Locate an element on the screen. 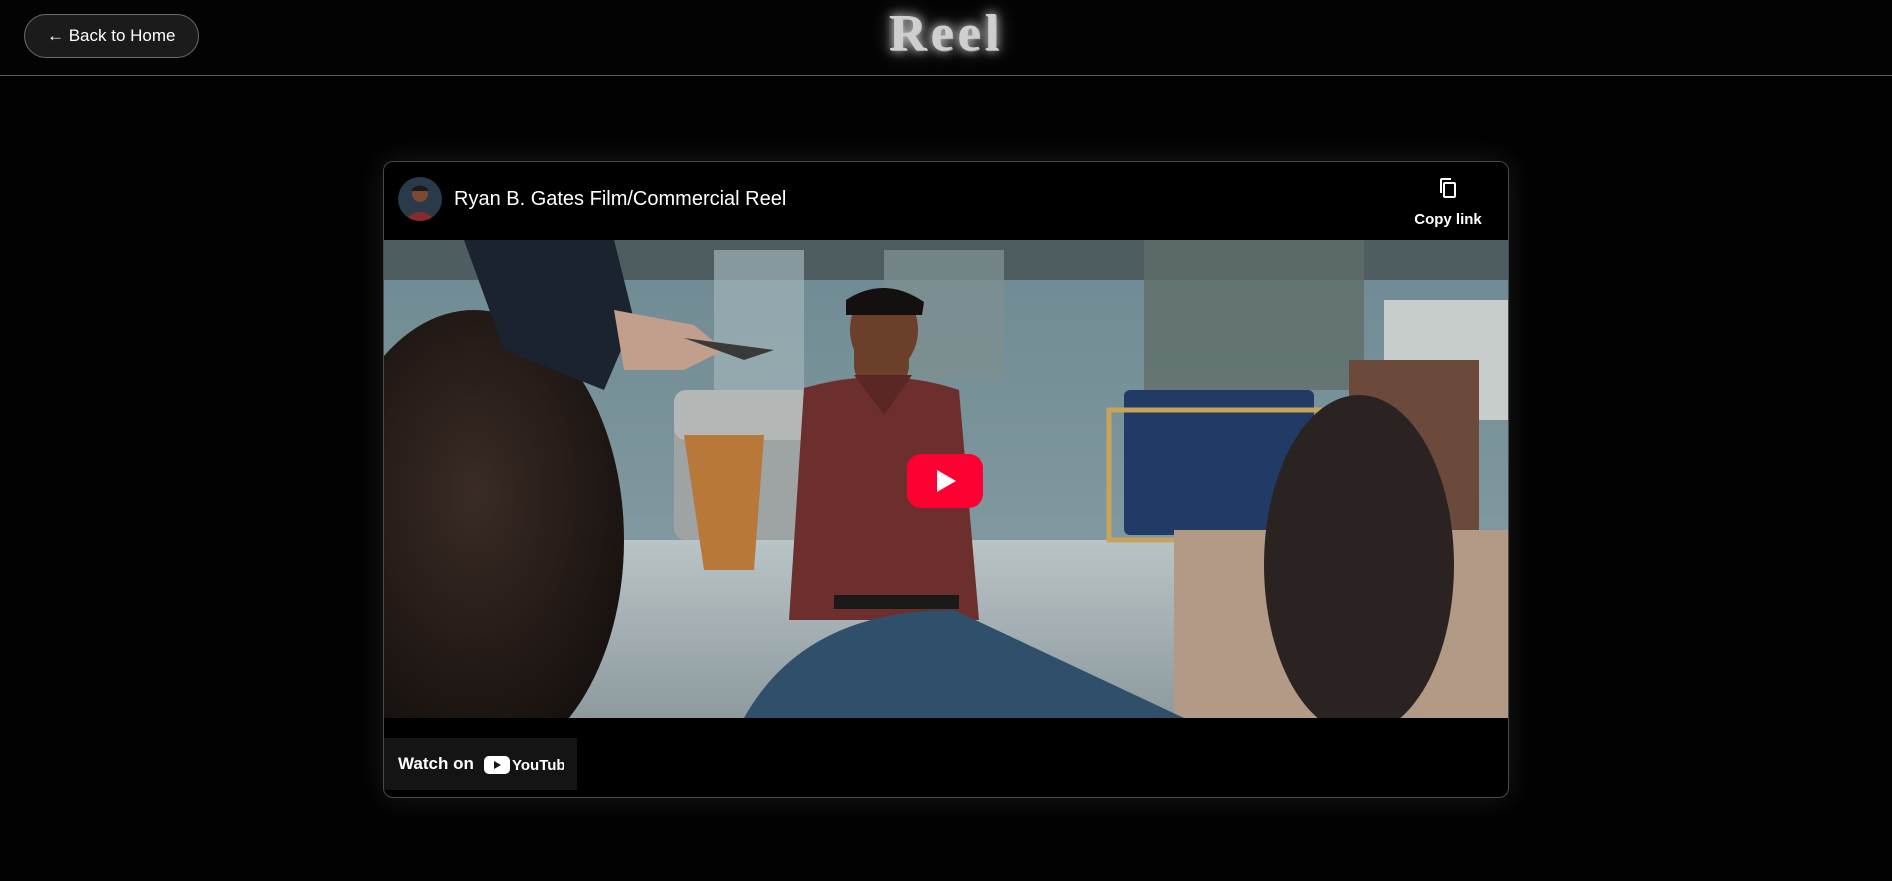  youtube-logo-icon: YouTube is located at coordinates (529, 767).